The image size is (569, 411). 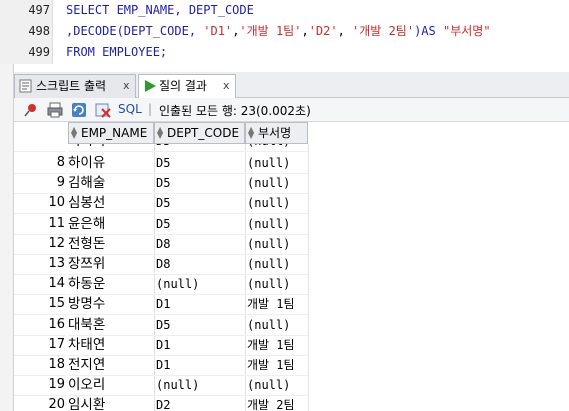 What do you see at coordinates (291, 110) in the screenshot?
I see `result-toolbar: SQL | 인출된 모든 행: 23(0.002초)` at bounding box center [291, 110].